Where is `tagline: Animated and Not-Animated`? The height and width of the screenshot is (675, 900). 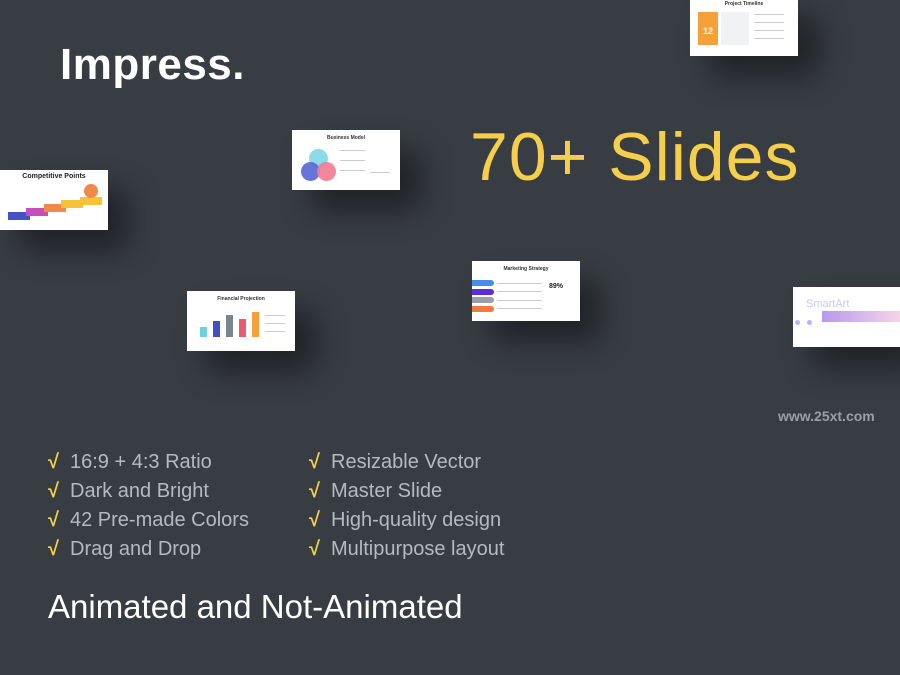 tagline: Animated and Not-Animated is located at coordinates (255, 606).